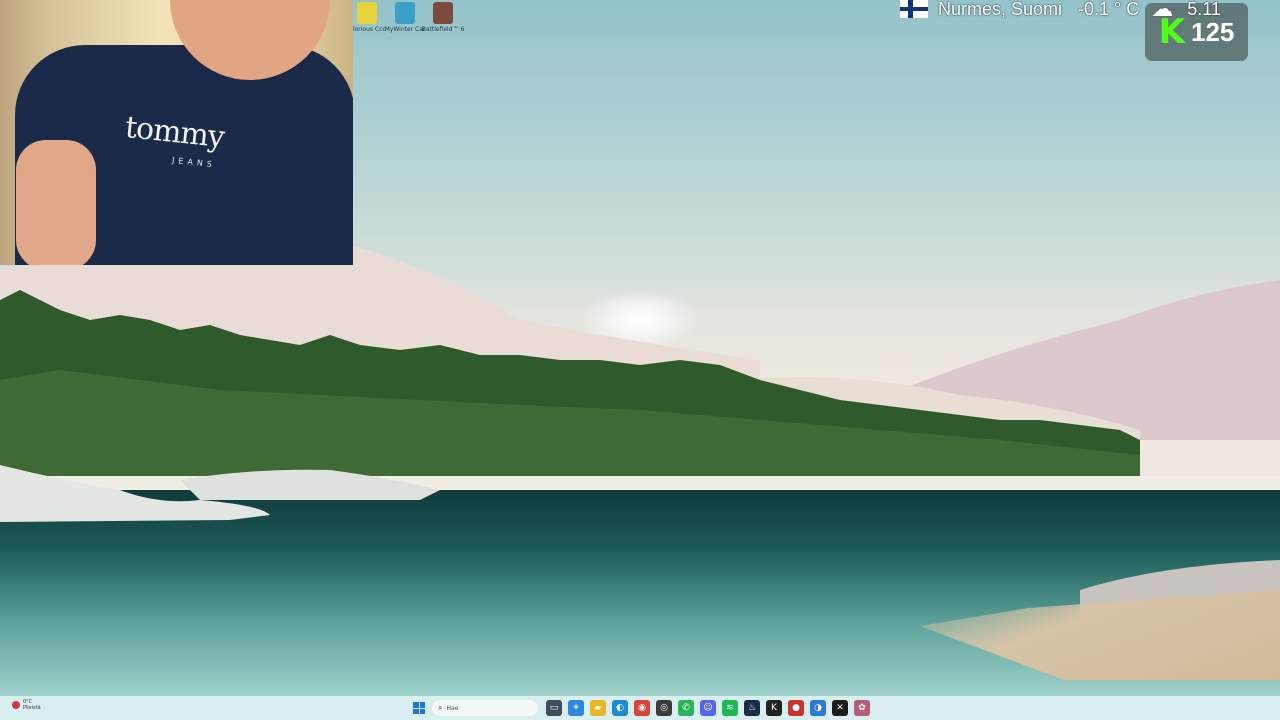 The height and width of the screenshot is (720, 1280). I want to click on stream-status-overlay: Nurmes, Suomi -0.1 ° C ☁ 5.11, so click(1060, 12).